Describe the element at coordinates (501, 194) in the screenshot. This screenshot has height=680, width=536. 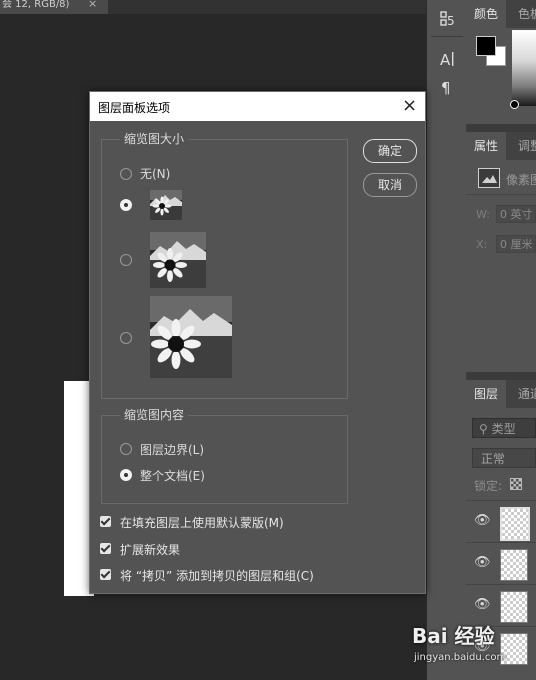
I see `properties-divider` at that location.